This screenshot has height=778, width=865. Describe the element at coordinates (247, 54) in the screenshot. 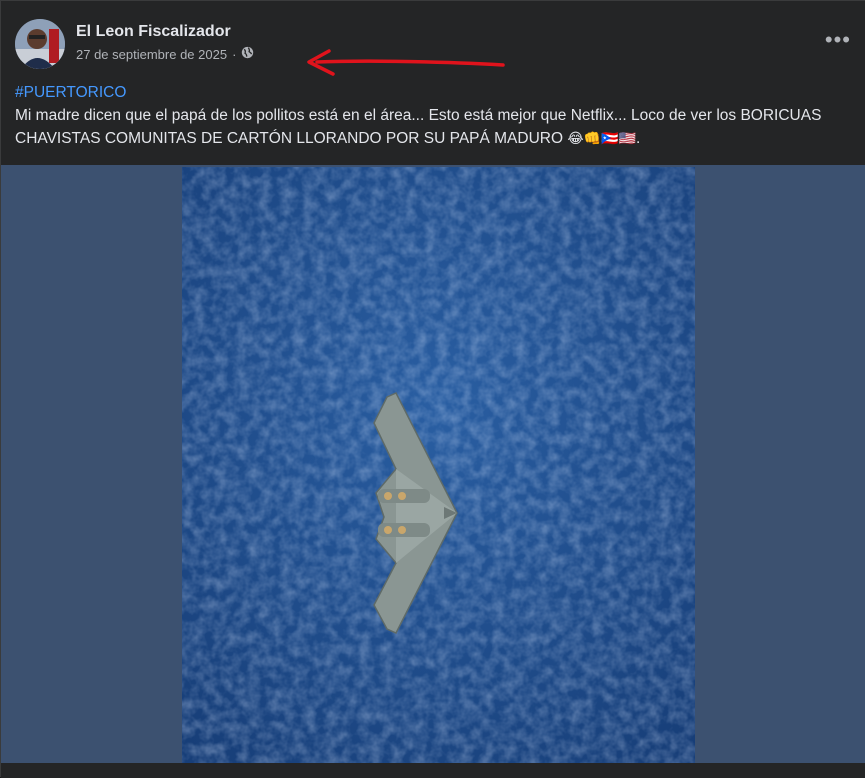

I see `globe-icon` at that location.